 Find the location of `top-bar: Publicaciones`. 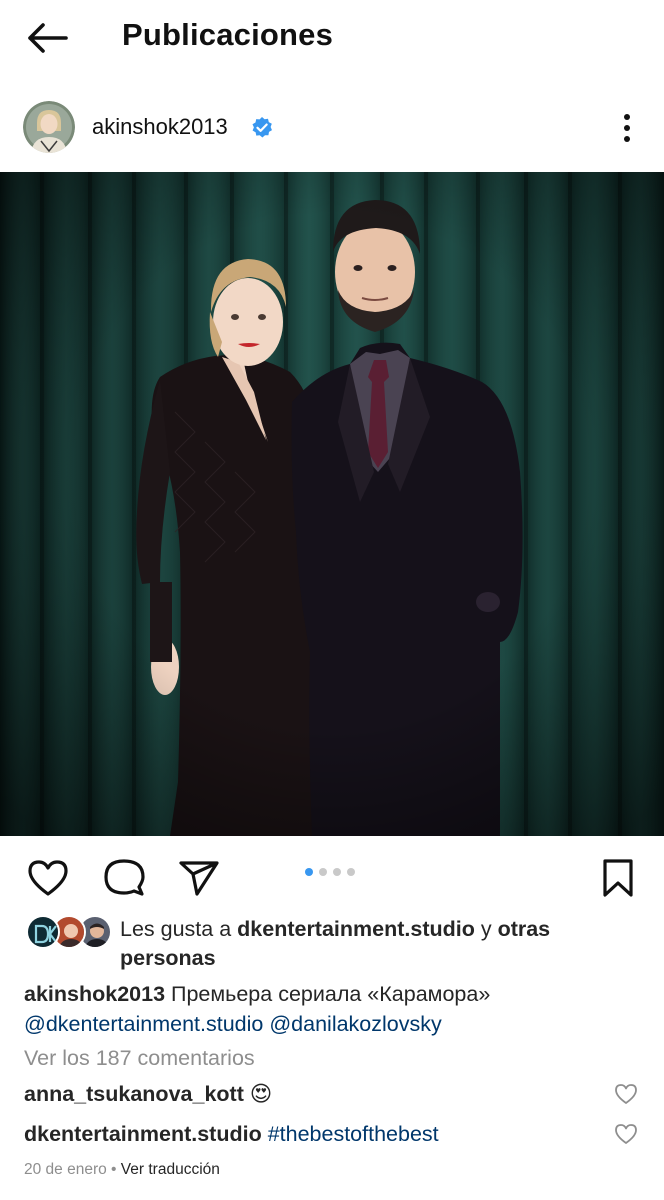

top-bar: Publicaciones is located at coordinates (332, 39).